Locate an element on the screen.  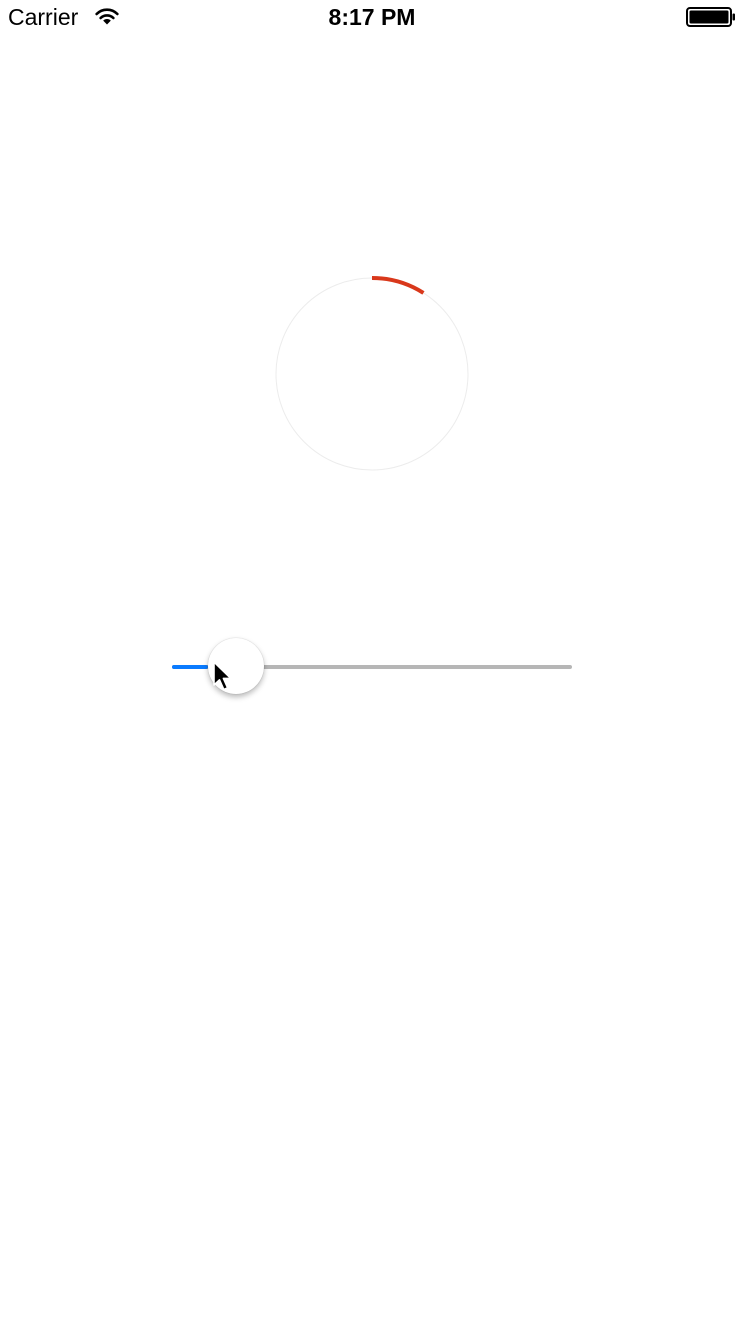
progress-ring is located at coordinates (372, 373).